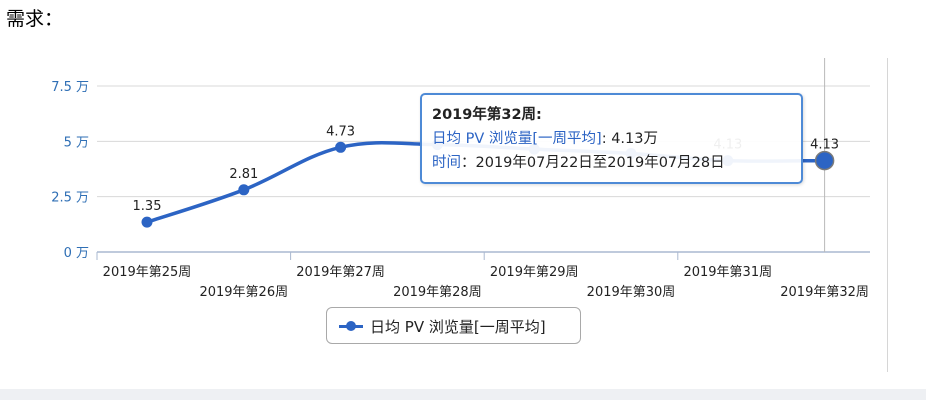  What do you see at coordinates (243, 174) in the screenshot?
I see `data-label: 2.81` at bounding box center [243, 174].